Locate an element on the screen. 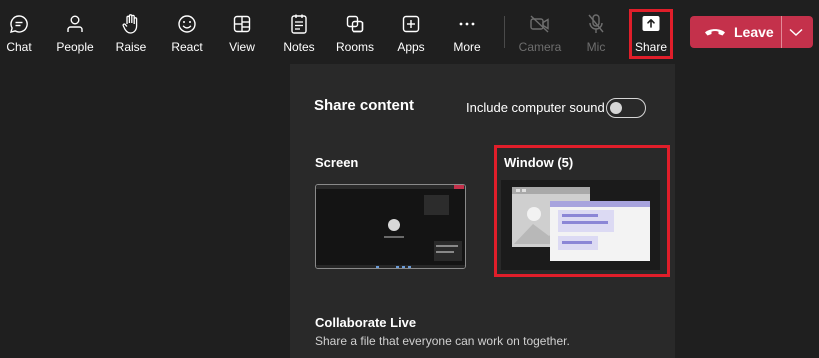 This screenshot has height=358, width=819. view-icon is located at coordinates (242, 24).